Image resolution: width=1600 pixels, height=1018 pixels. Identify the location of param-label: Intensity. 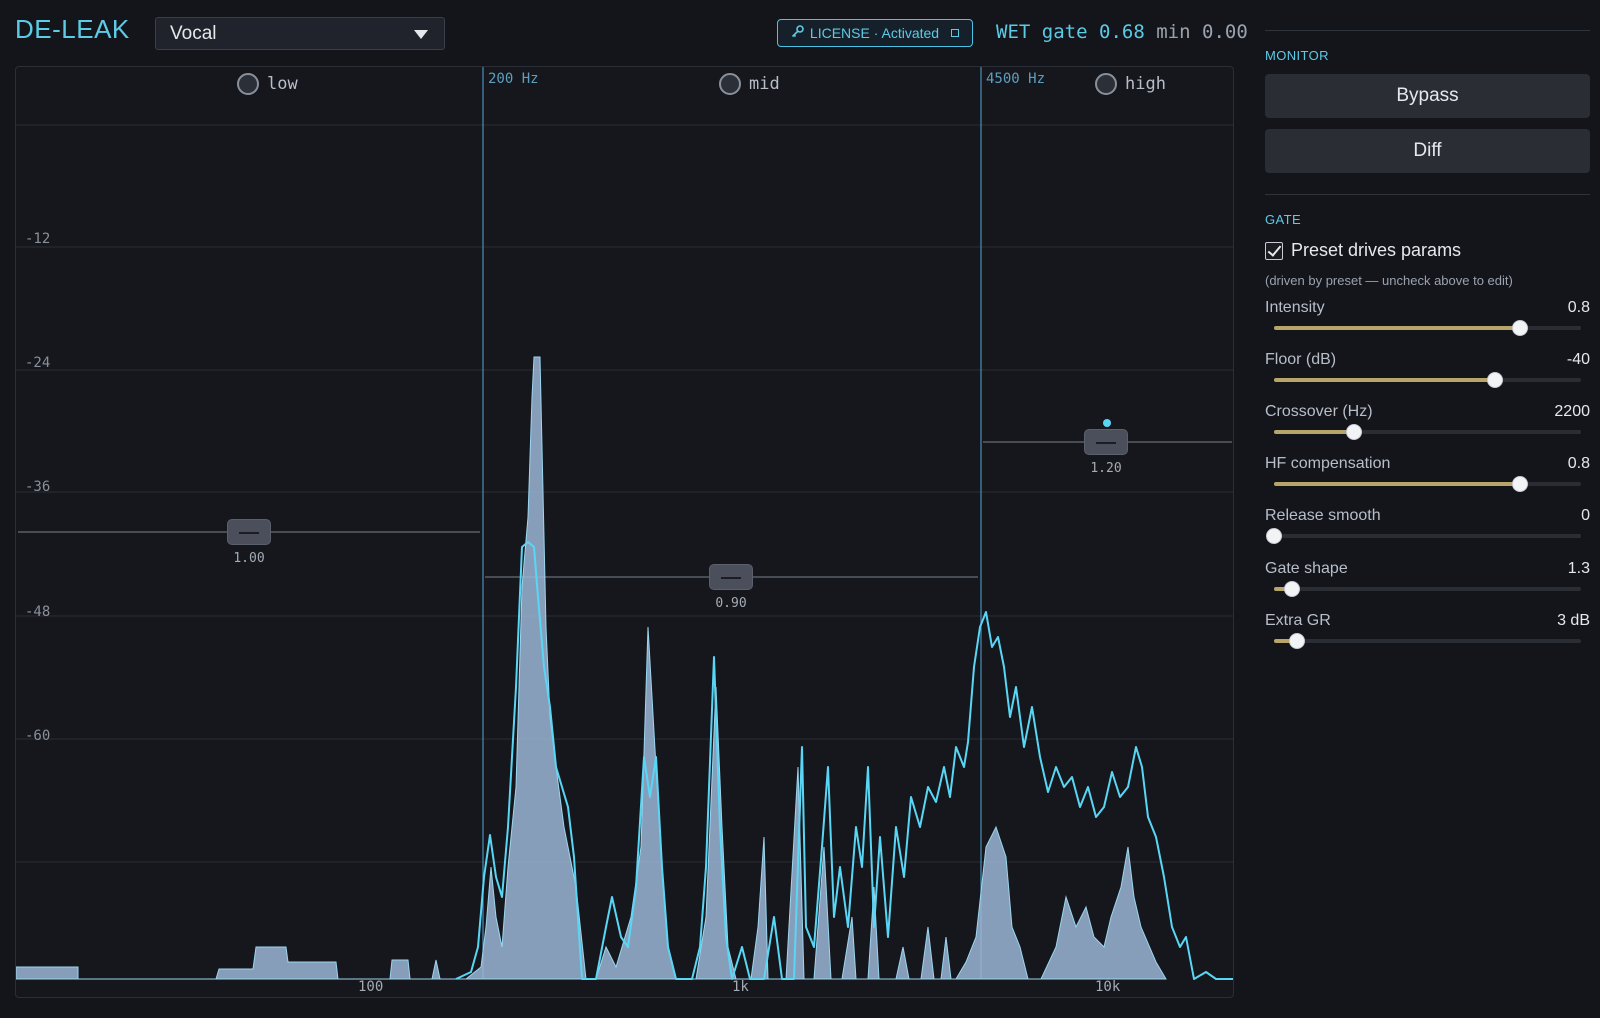
(1295, 307).